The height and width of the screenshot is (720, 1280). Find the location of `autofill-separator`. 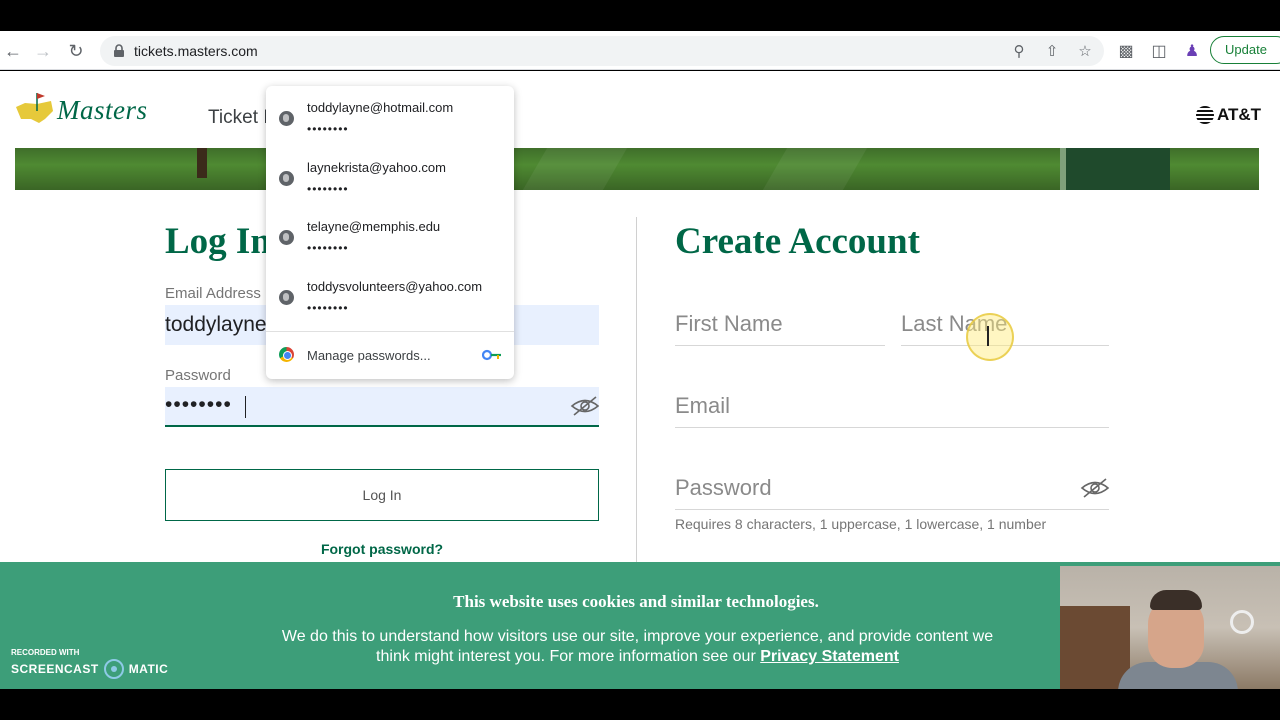

autofill-separator is located at coordinates (390, 331).